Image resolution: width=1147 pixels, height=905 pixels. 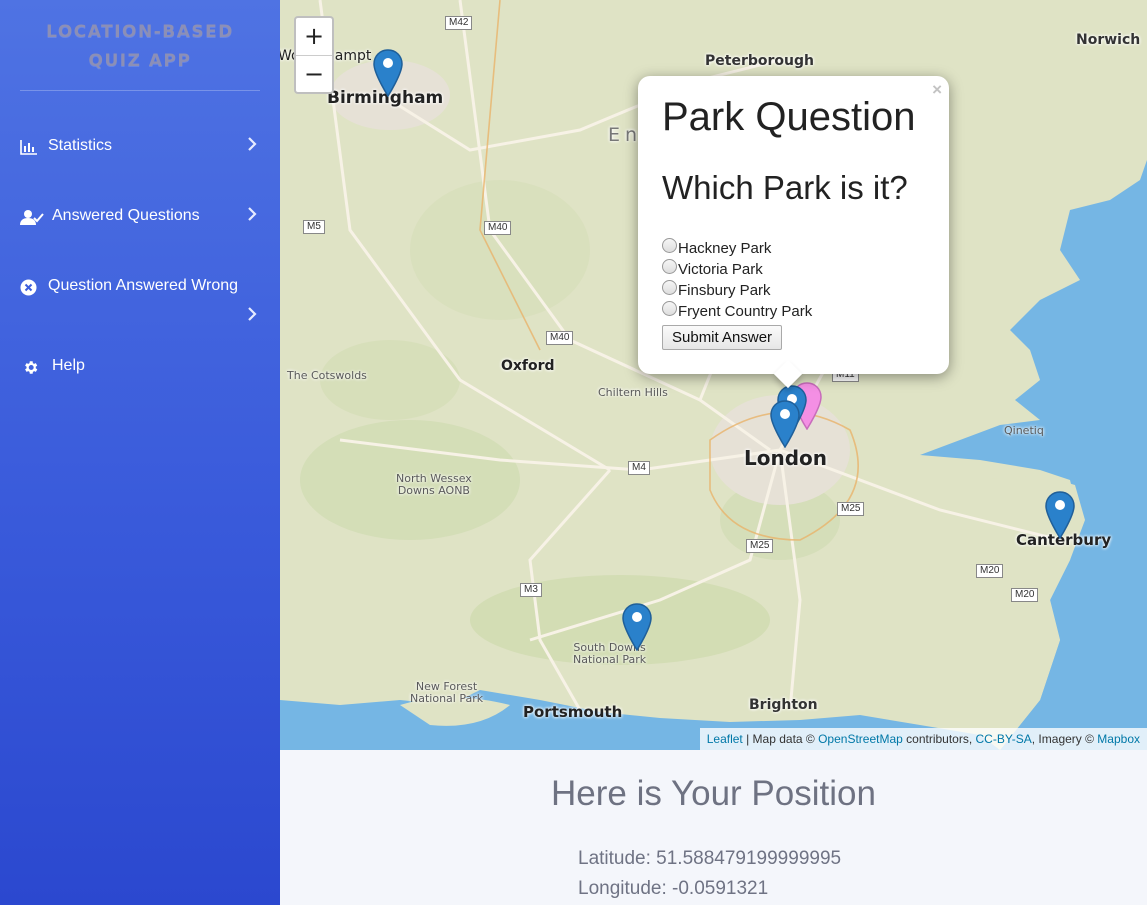 I want to click on gear-icon, so click(x=32, y=367).